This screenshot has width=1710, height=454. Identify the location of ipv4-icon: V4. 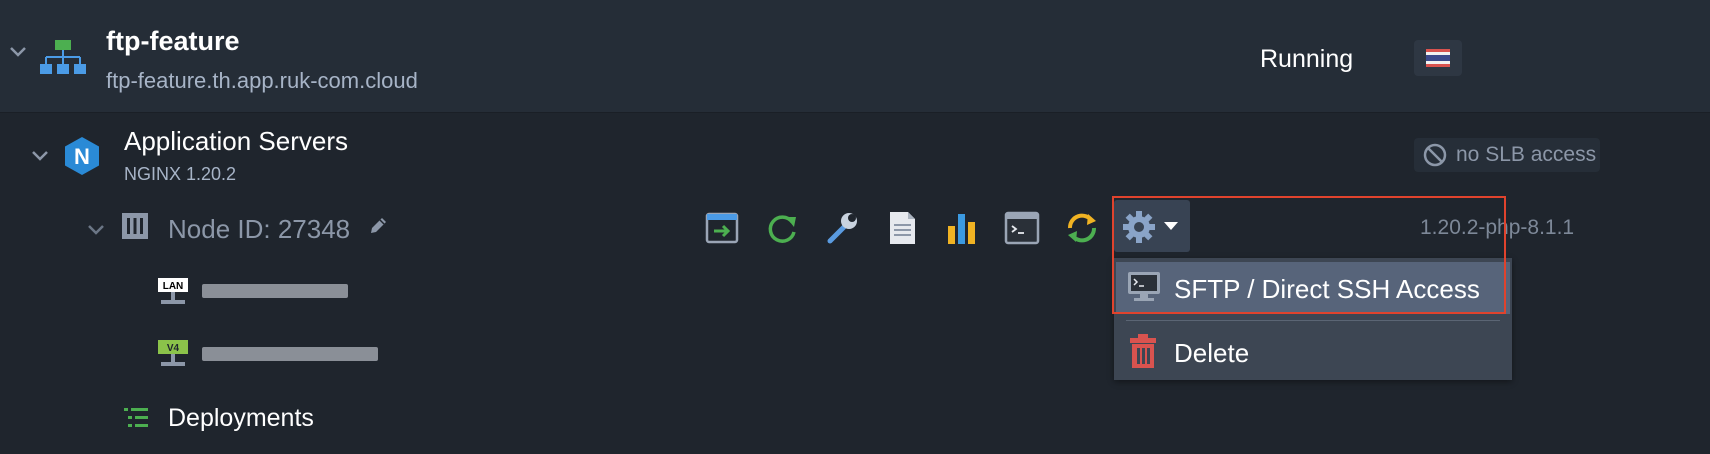
(173, 353).